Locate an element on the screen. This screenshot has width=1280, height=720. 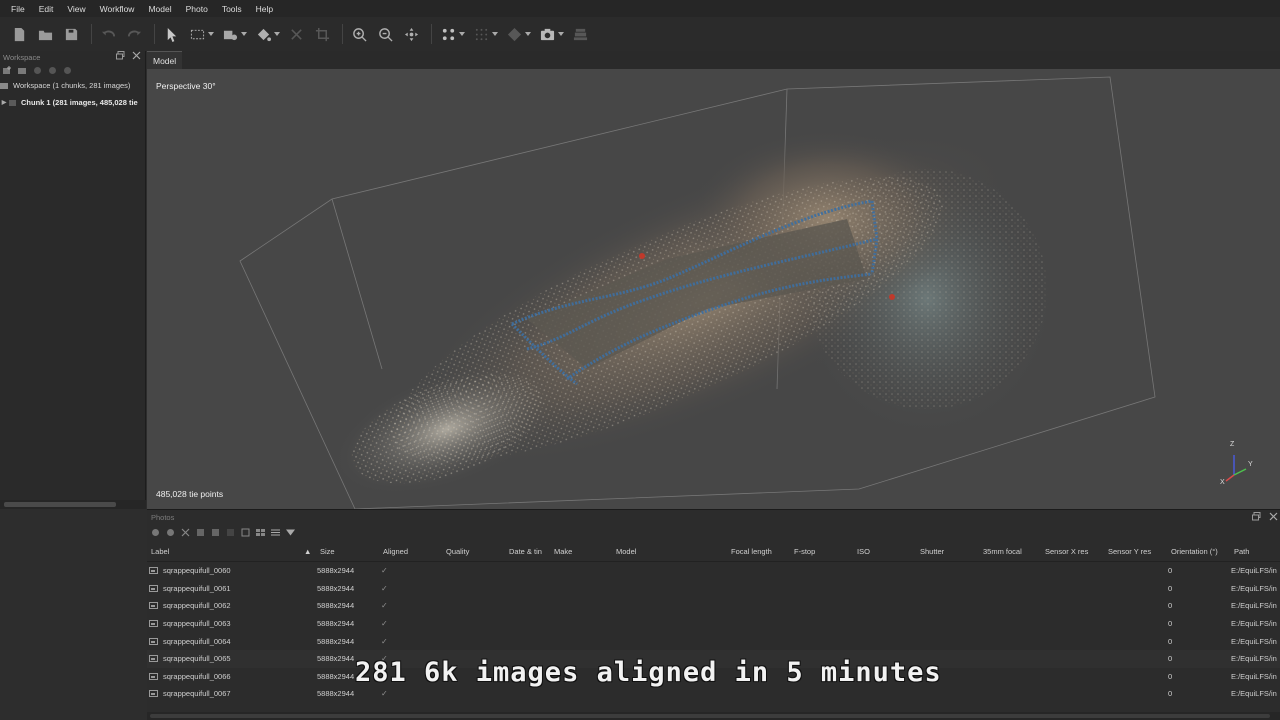
crop-icon is located at coordinates (322, 34).